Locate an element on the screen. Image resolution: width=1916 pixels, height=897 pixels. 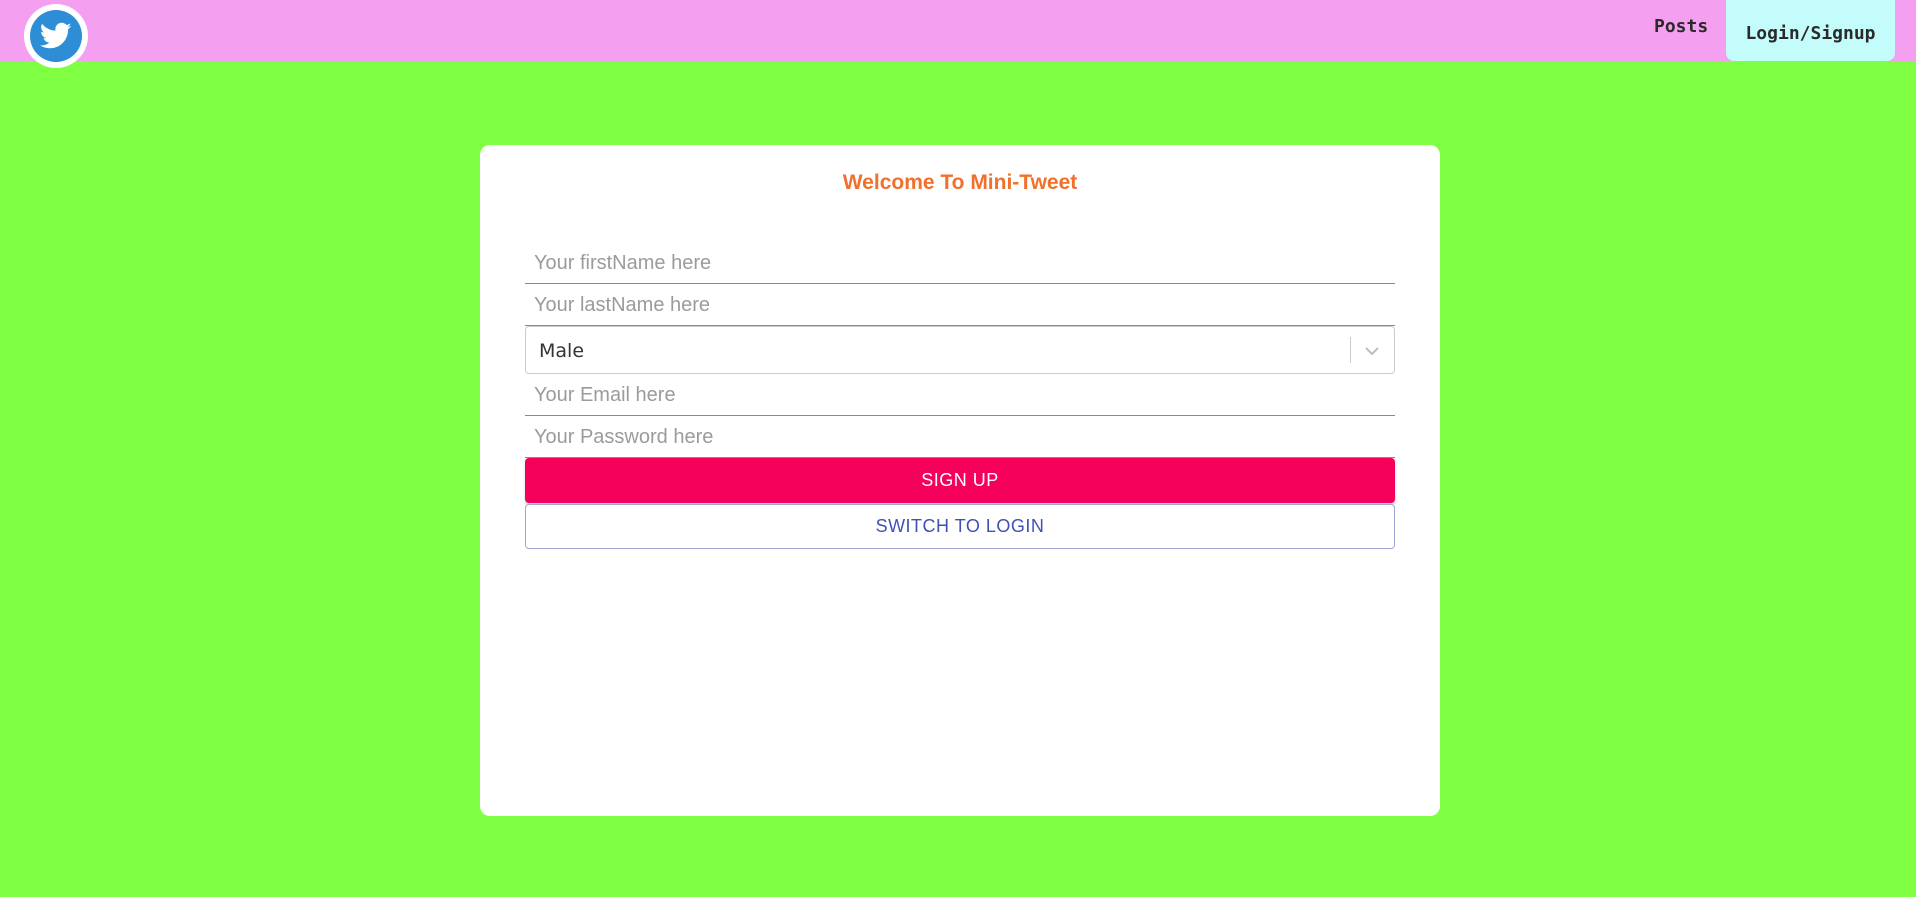
nav-login-signup-link: Login/Signup is located at coordinates (1810, 30).